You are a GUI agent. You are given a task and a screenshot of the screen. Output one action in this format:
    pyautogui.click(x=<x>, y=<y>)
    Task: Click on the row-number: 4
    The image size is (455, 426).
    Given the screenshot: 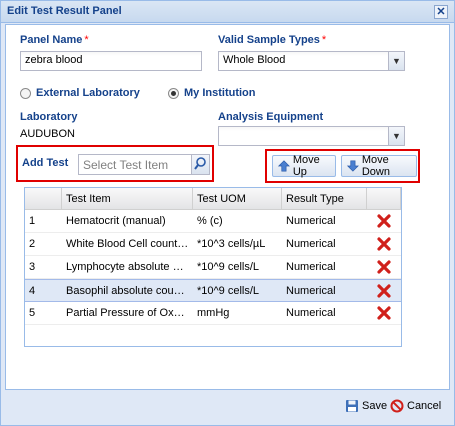 What is the action you would take?
    pyautogui.click(x=32, y=290)
    